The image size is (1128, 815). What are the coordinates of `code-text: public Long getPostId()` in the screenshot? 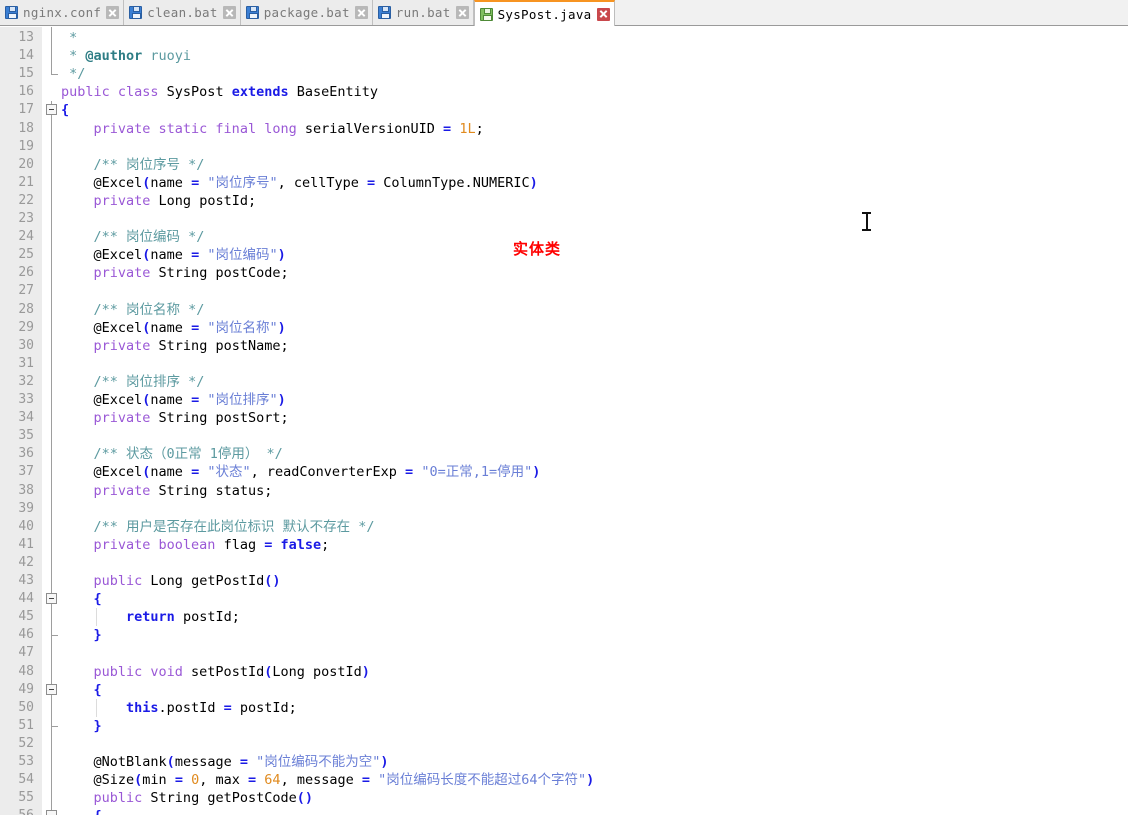 It's located at (171, 581).